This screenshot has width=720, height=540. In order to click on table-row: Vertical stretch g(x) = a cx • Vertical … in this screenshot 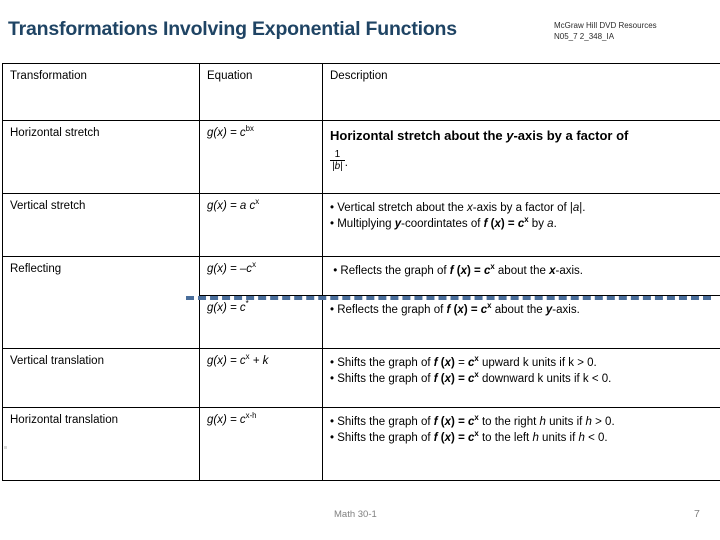, I will do `click(361, 225)`.